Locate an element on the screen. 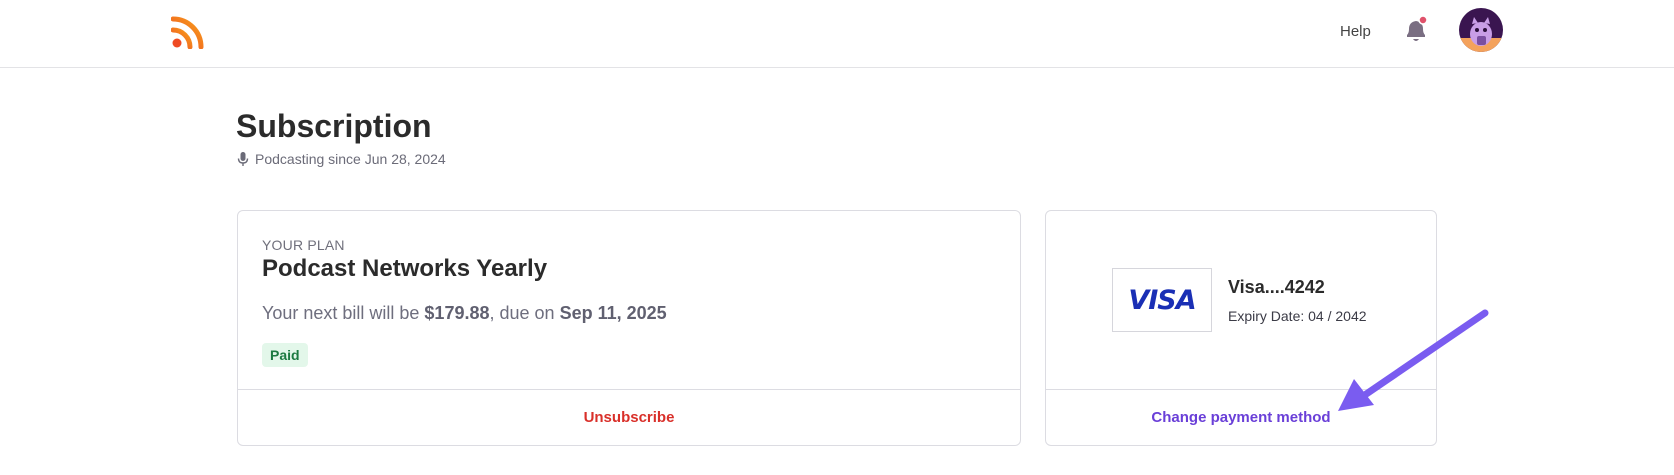  payment-card-footer: Change payment method is located at coordinates (1241, 417).